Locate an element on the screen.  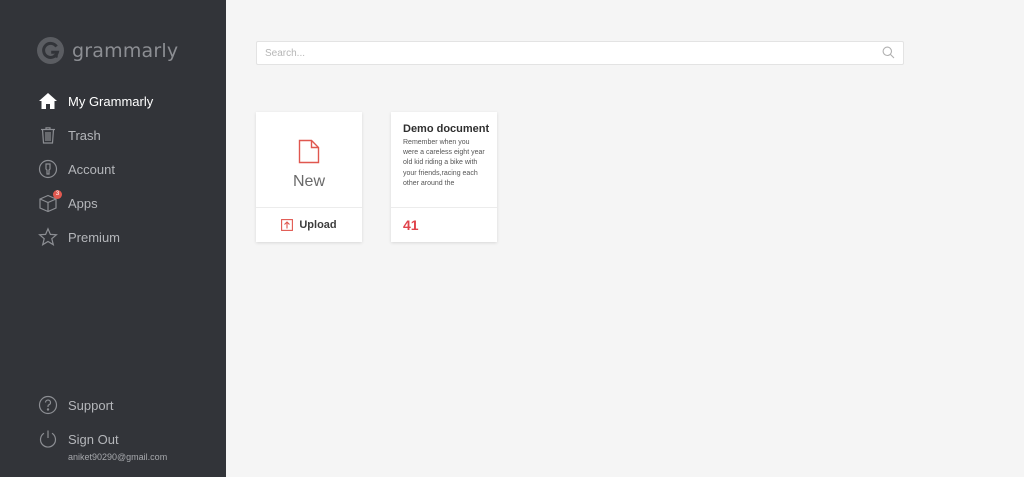
sidebar-item-label: Premium is located at coordinates (94, 237).